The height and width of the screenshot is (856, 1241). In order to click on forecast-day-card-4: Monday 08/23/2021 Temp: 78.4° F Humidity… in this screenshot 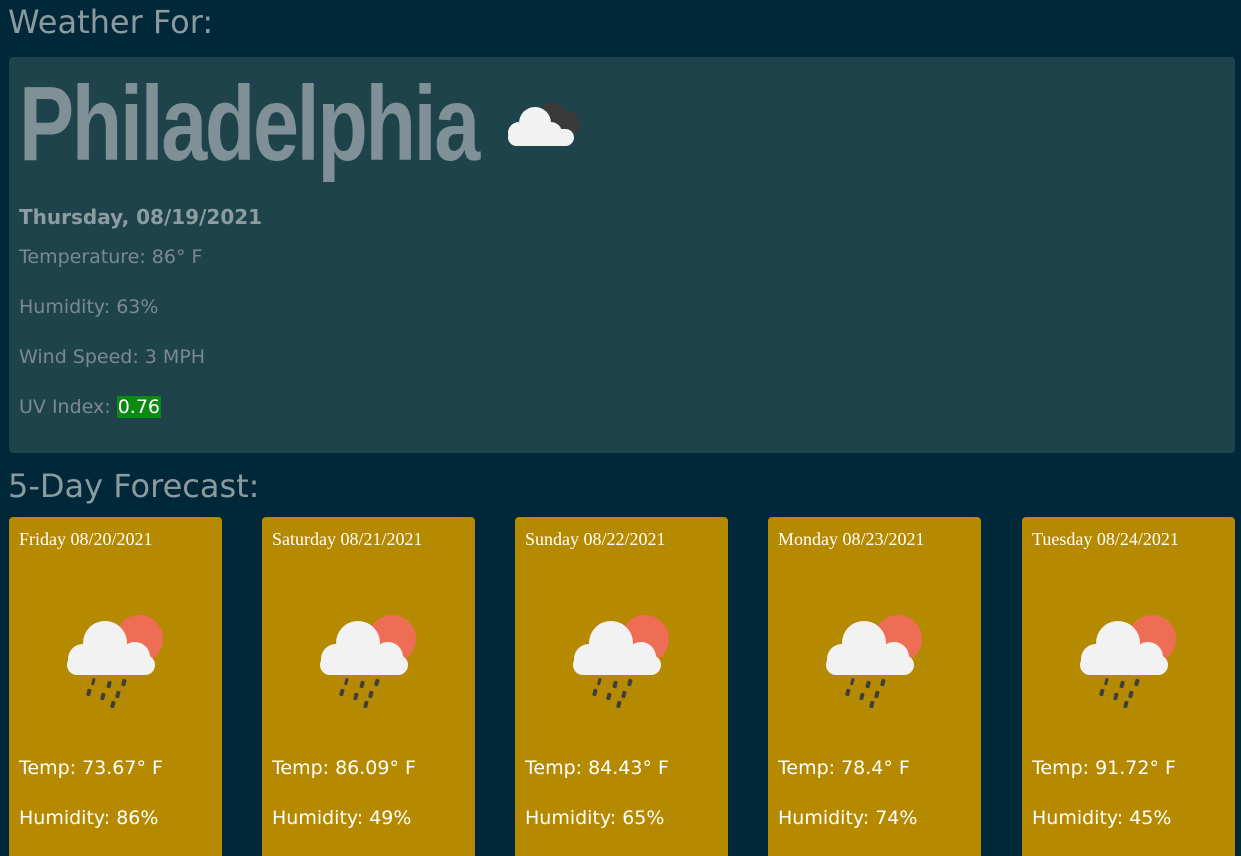, I will do `click(874, 686)`.